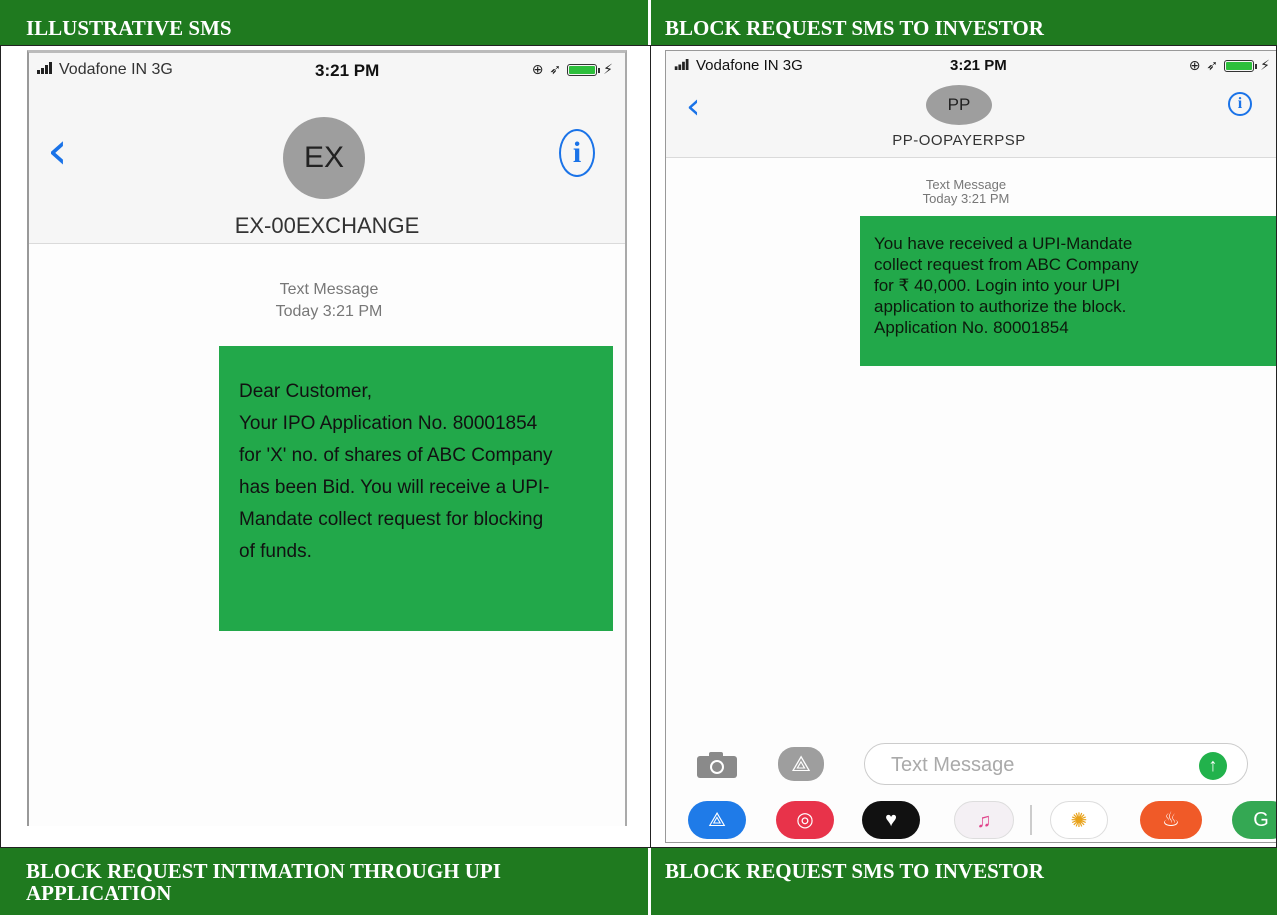  Describe the element at coordinates (388, 423) in the screenshot. I see `message-line: Your IPO Application No. 80001854` at that location.